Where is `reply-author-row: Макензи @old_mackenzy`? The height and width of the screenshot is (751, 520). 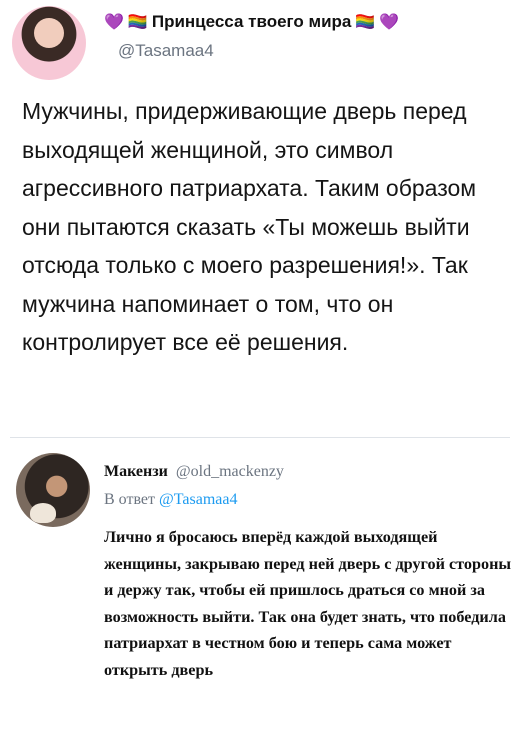
reply-author-row: Макензи @old_mackenzy is located at coordinates (194, 472).